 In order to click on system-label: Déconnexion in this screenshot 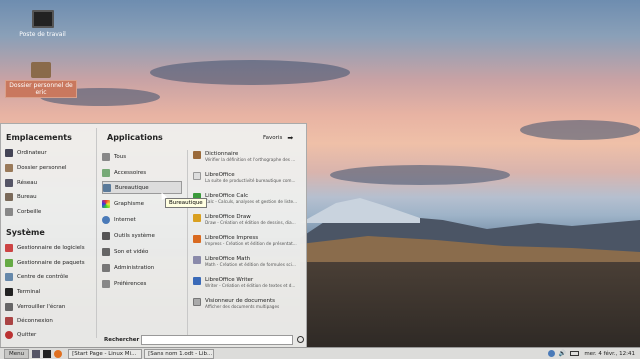, I will do `click(35, 320)`.